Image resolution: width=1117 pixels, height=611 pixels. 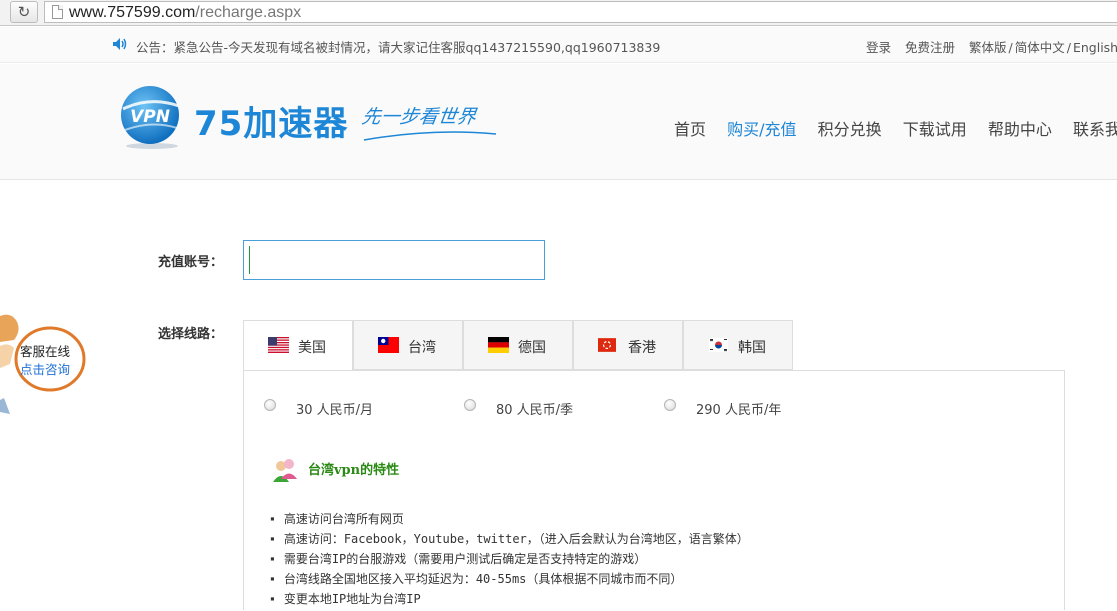 What do you see at coordinates (690, 129) in the screenshot?
I see `nav-home: 首页` at bounding box center [690, 129].